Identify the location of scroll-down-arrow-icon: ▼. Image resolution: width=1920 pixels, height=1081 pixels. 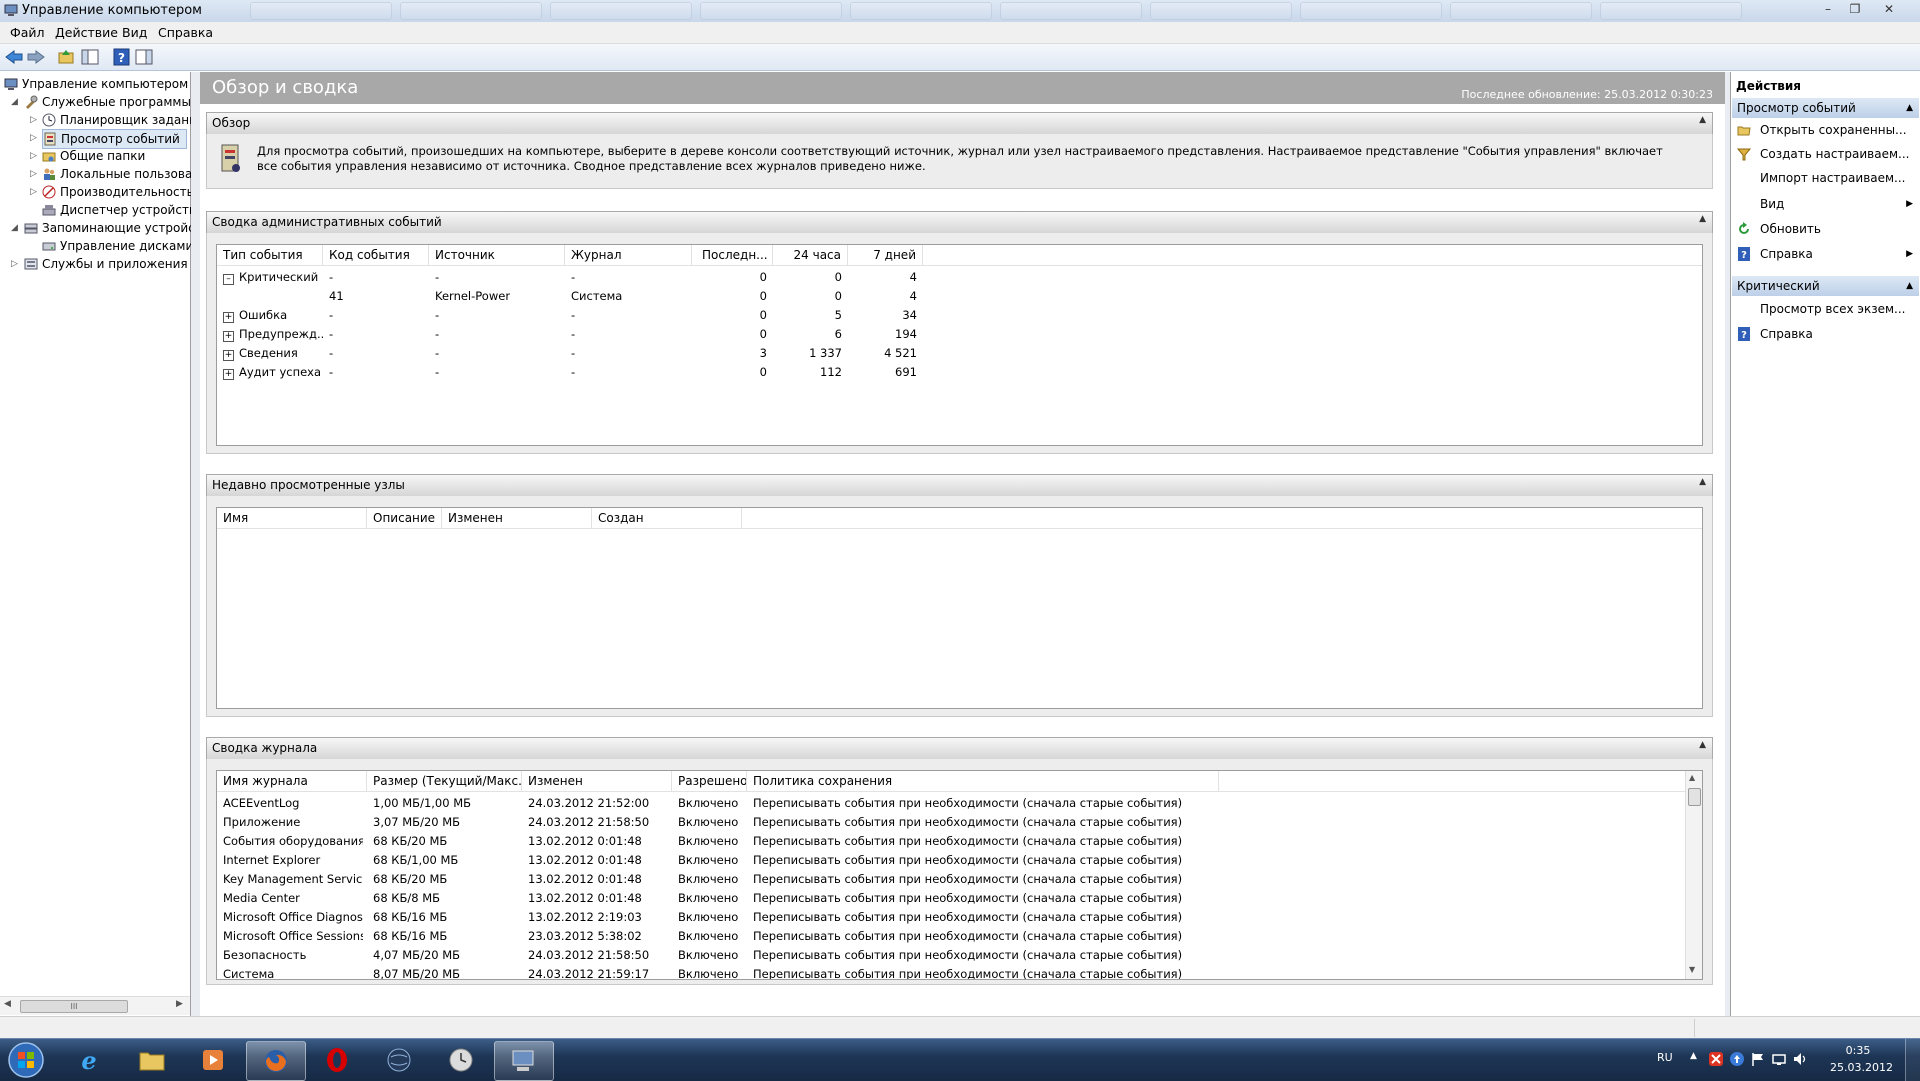
(1692, 969).